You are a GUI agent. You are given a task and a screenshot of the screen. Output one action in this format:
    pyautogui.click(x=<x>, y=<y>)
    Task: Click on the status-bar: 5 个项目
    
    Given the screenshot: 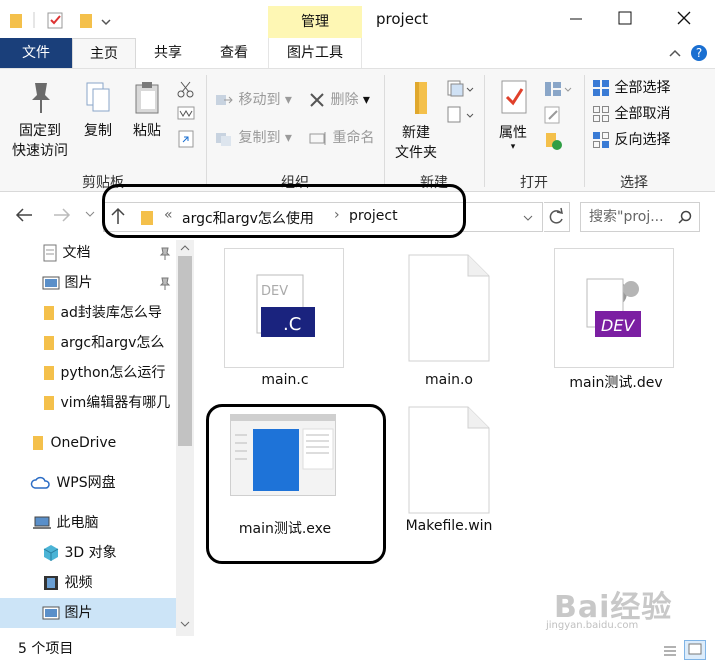 What is the action you would take?
    pyautogui.click(x=357, y=650)
    